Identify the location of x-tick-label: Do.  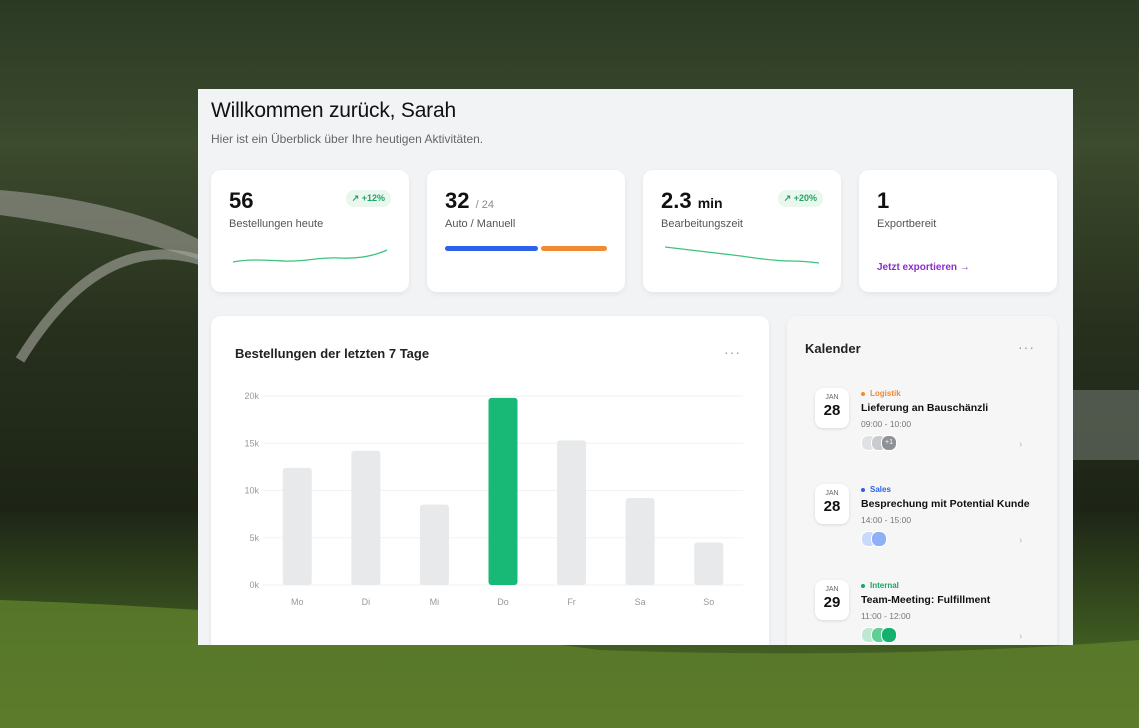
(503, 602).